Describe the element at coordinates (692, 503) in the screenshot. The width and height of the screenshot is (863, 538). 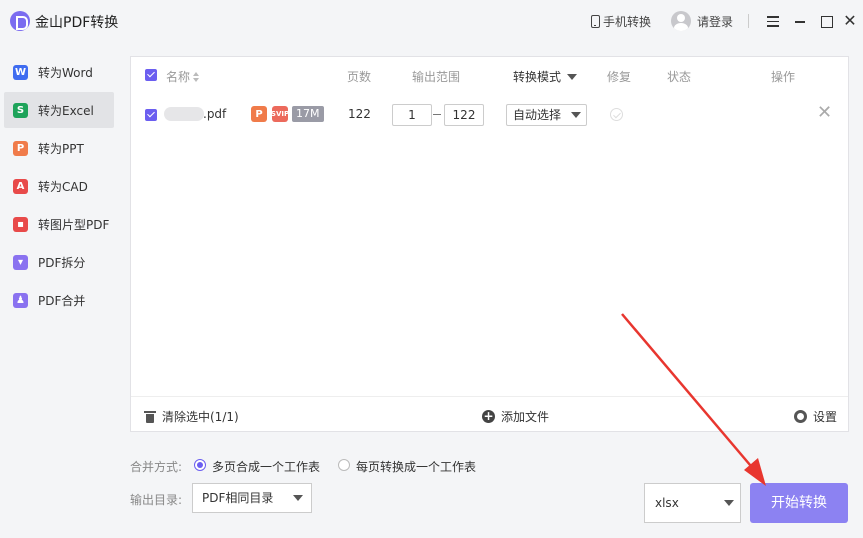
I see `output-format-select: xlsx` at that location.